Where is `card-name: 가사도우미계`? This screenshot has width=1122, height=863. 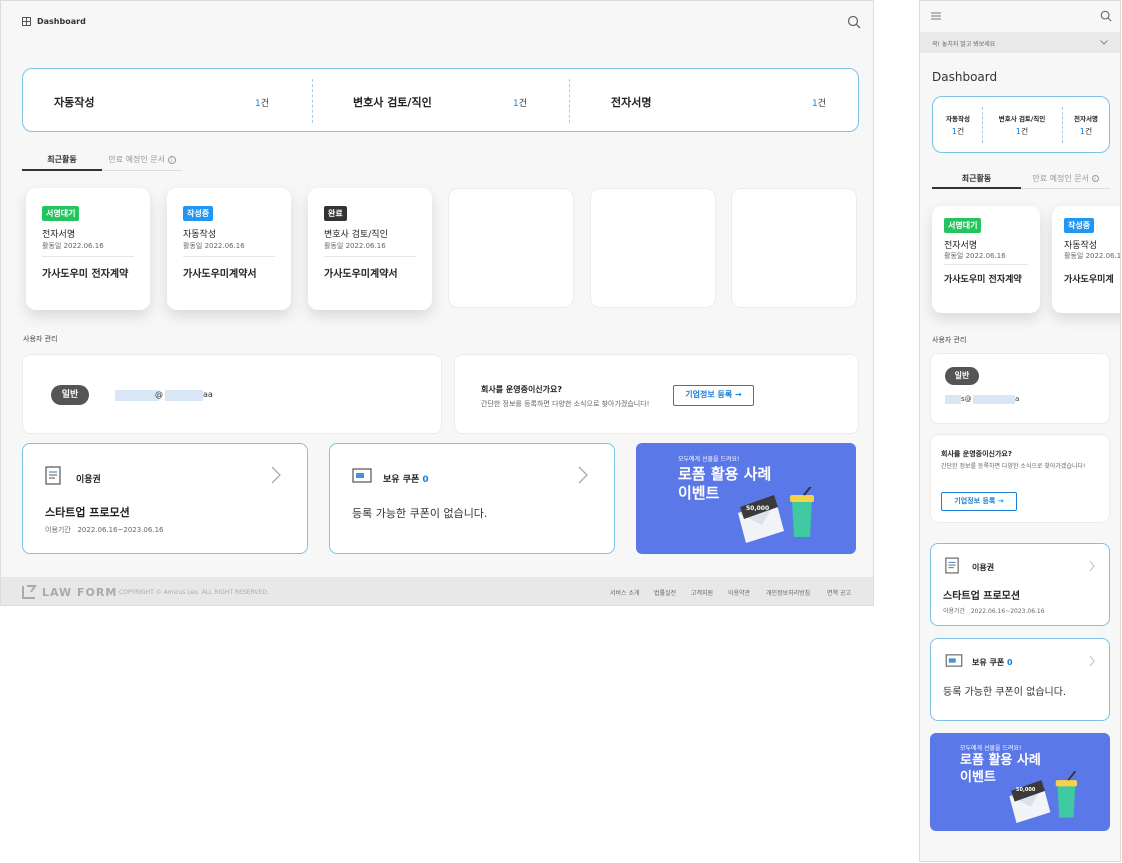 card-name: 가사도우미계 is located at coordinates (1089, 280).